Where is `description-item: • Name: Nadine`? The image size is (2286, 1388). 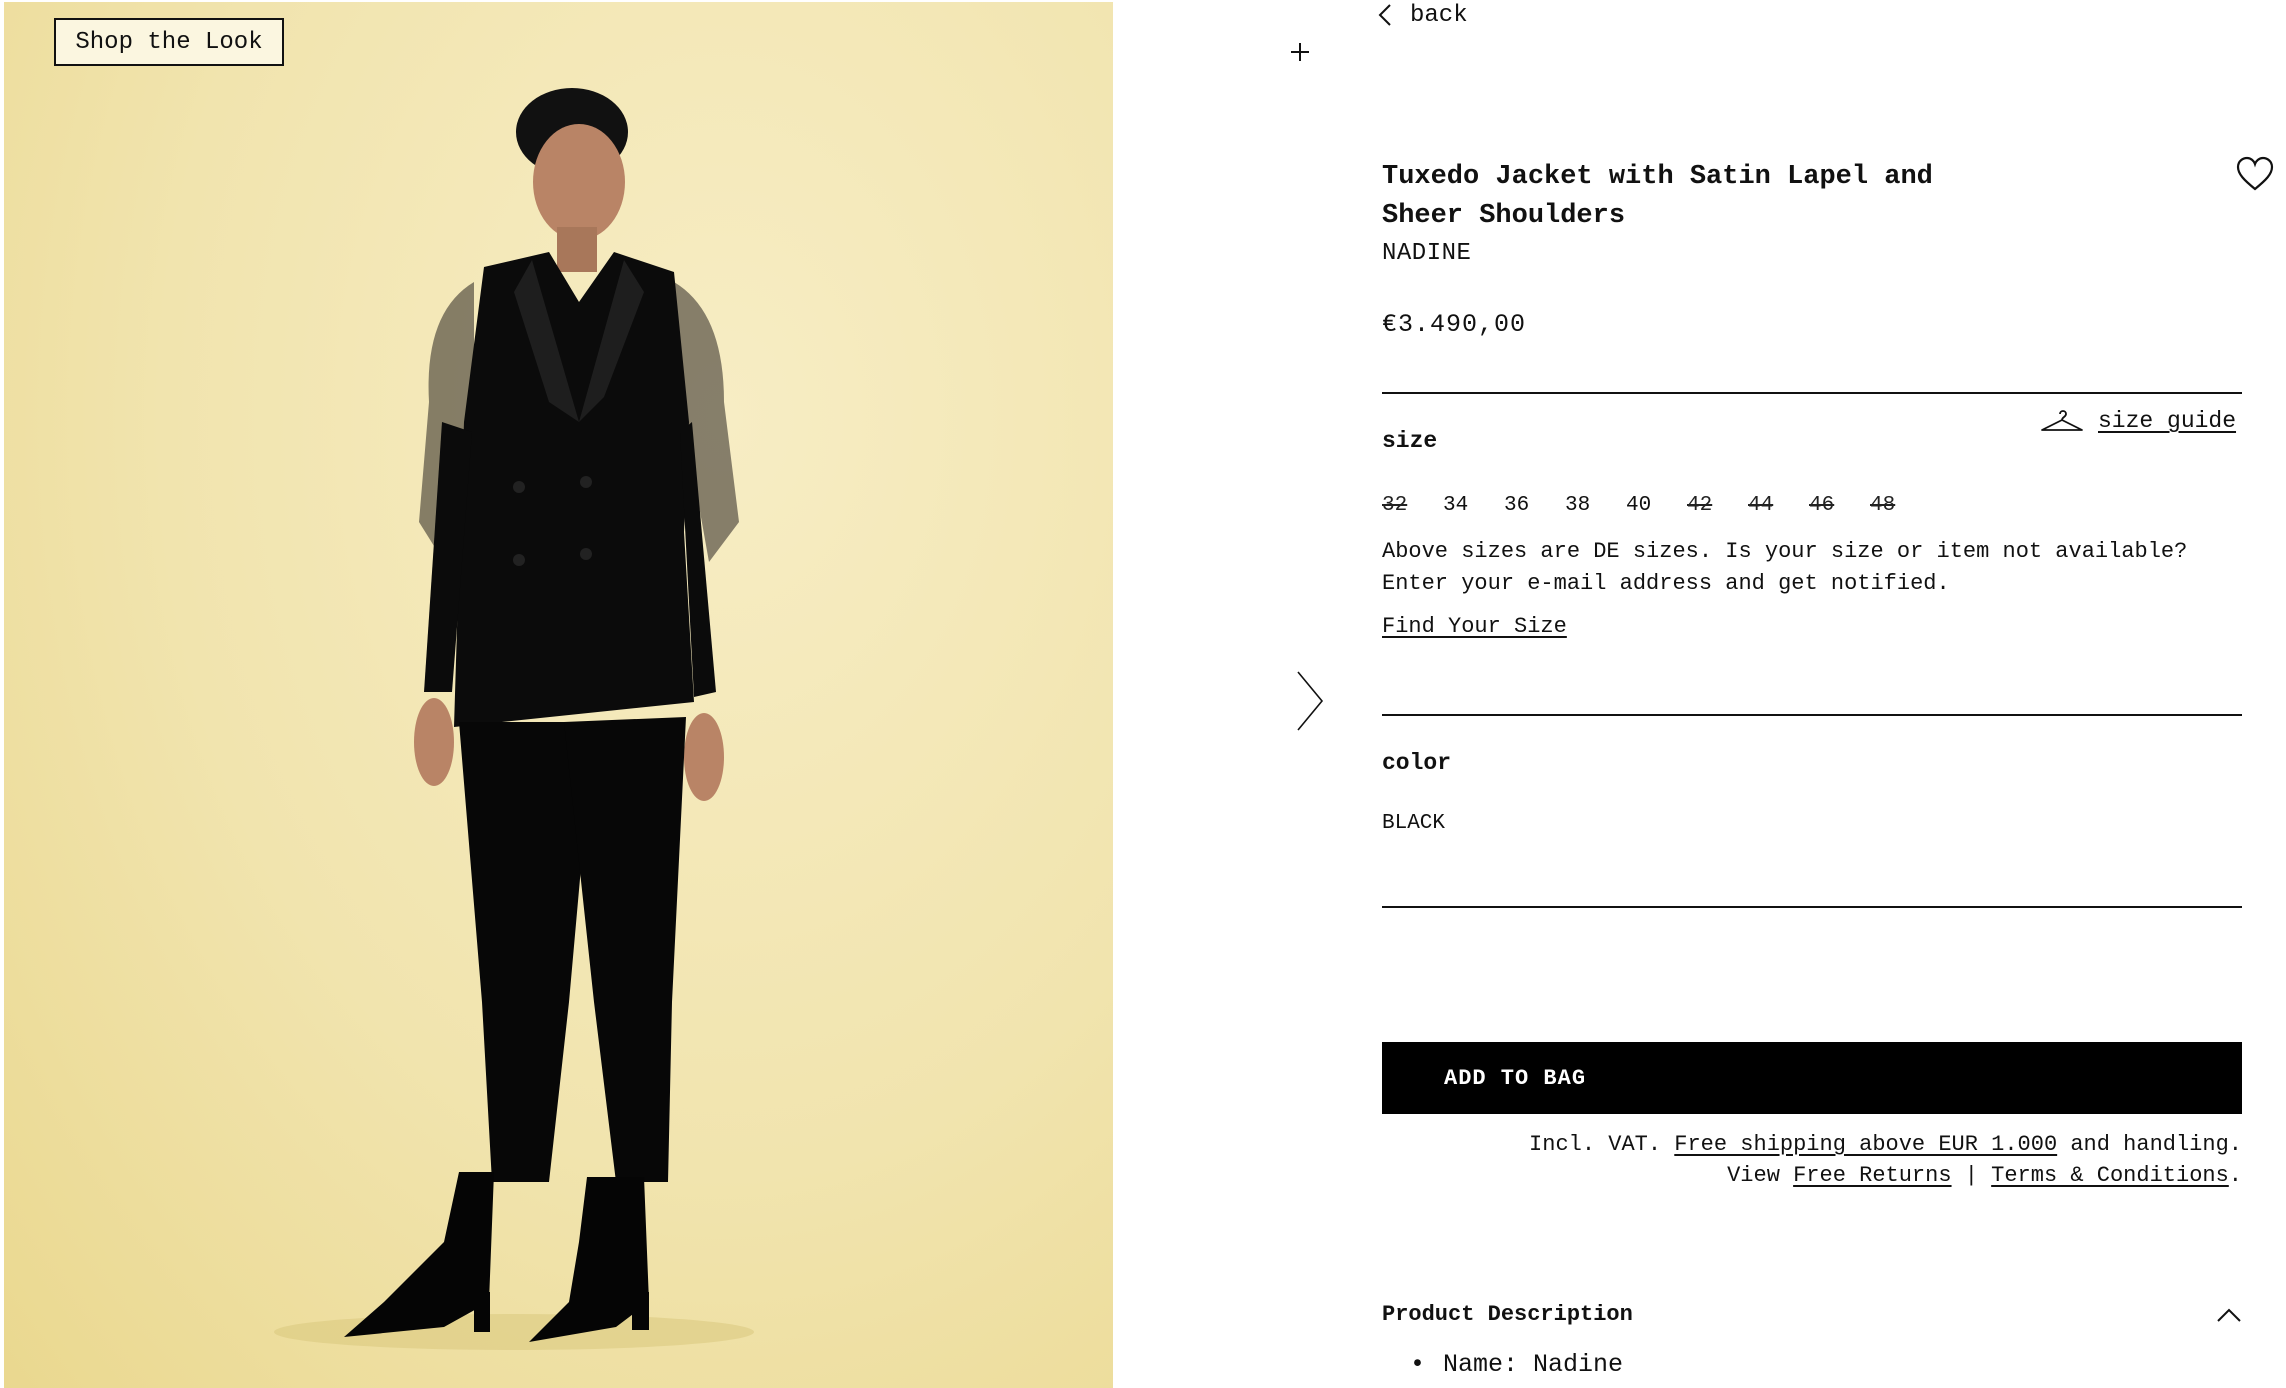 description-item: • Name: Nadine is located at coordinates (1502, 1364).